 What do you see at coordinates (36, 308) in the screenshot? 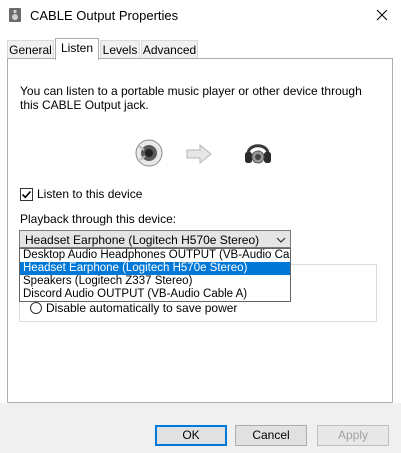
I see `power-radio` at bounding box center [36, 308].